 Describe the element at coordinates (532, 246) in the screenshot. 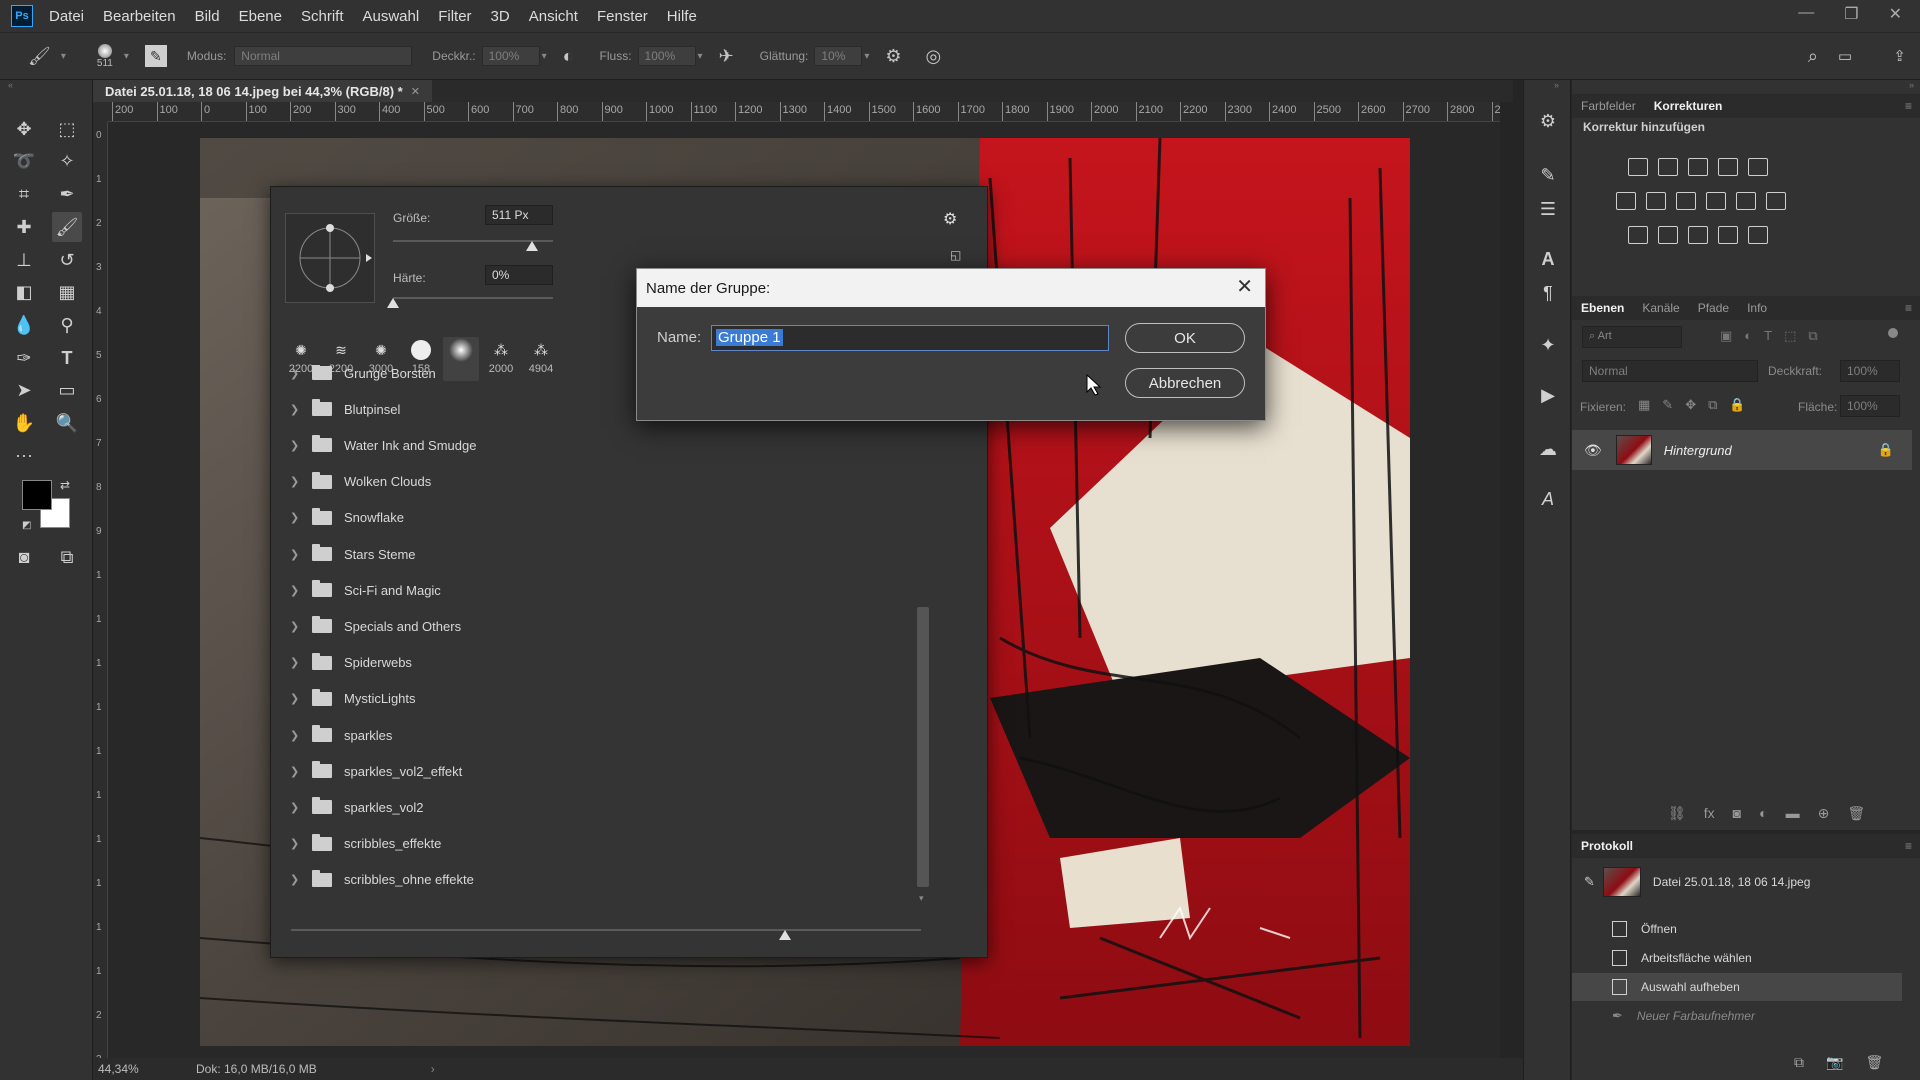

I see `size-slider-thumb` at that location.